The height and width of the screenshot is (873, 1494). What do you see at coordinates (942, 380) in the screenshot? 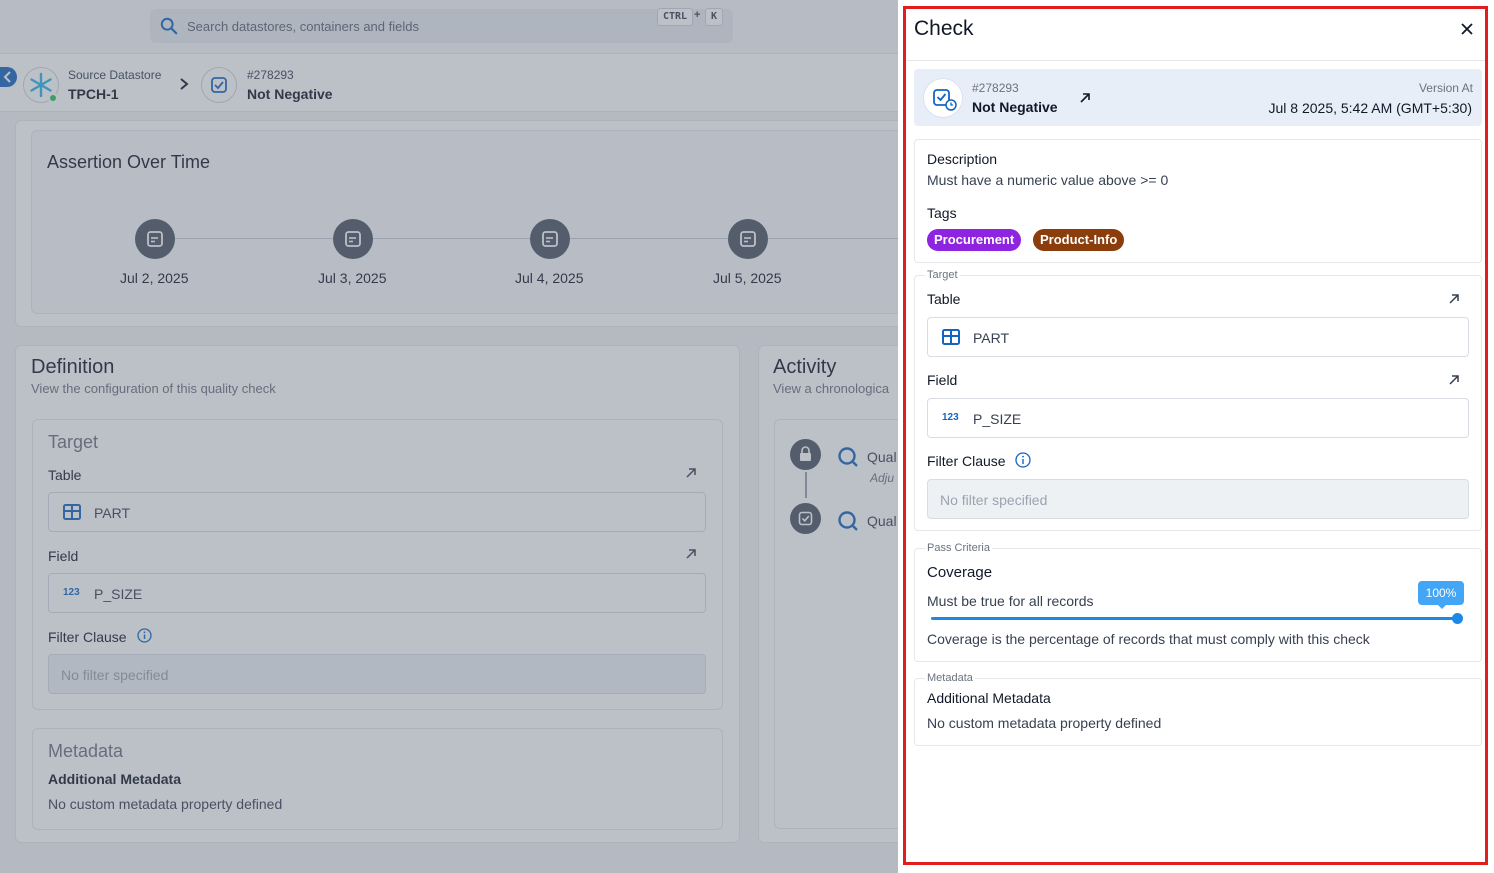
I see `field-label: Field` at bounding box center [942, 380].